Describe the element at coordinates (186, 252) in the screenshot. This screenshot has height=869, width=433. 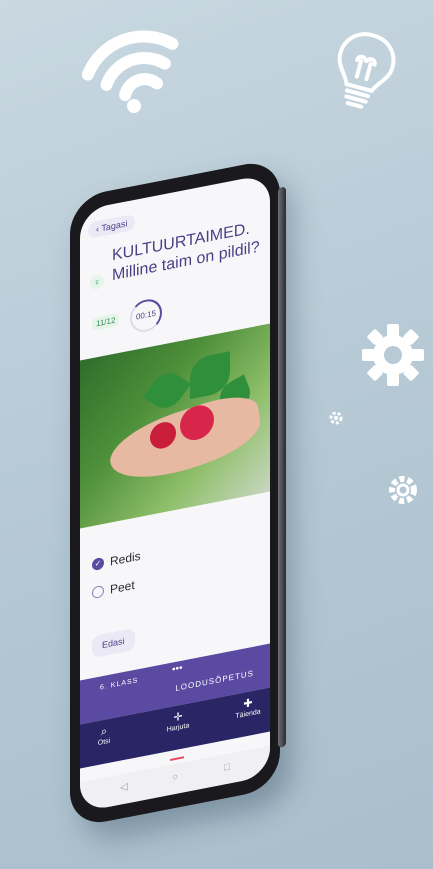
I see `question-title: KULTUURTAIMED. Milline taim on pildil?` at that location.